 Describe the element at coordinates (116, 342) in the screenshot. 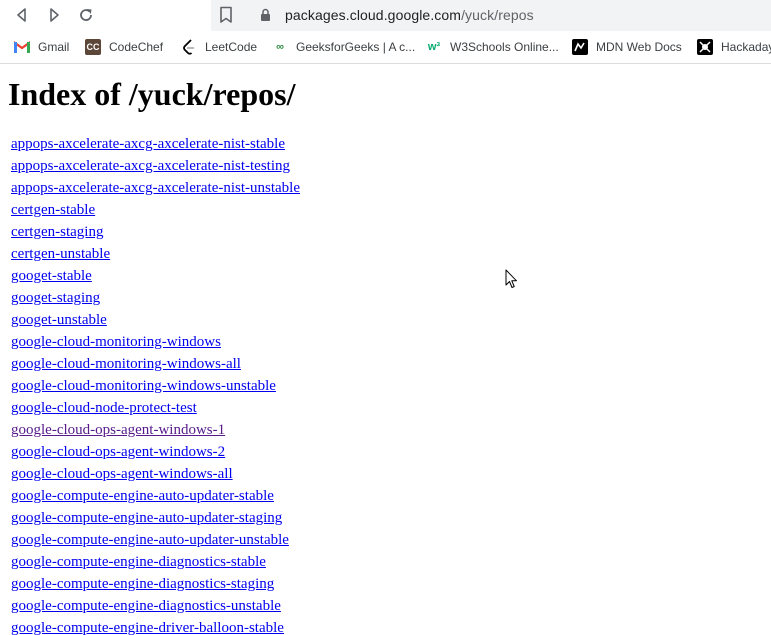

I see `repo-link: google-cloud-monitoring-windows` at that location.